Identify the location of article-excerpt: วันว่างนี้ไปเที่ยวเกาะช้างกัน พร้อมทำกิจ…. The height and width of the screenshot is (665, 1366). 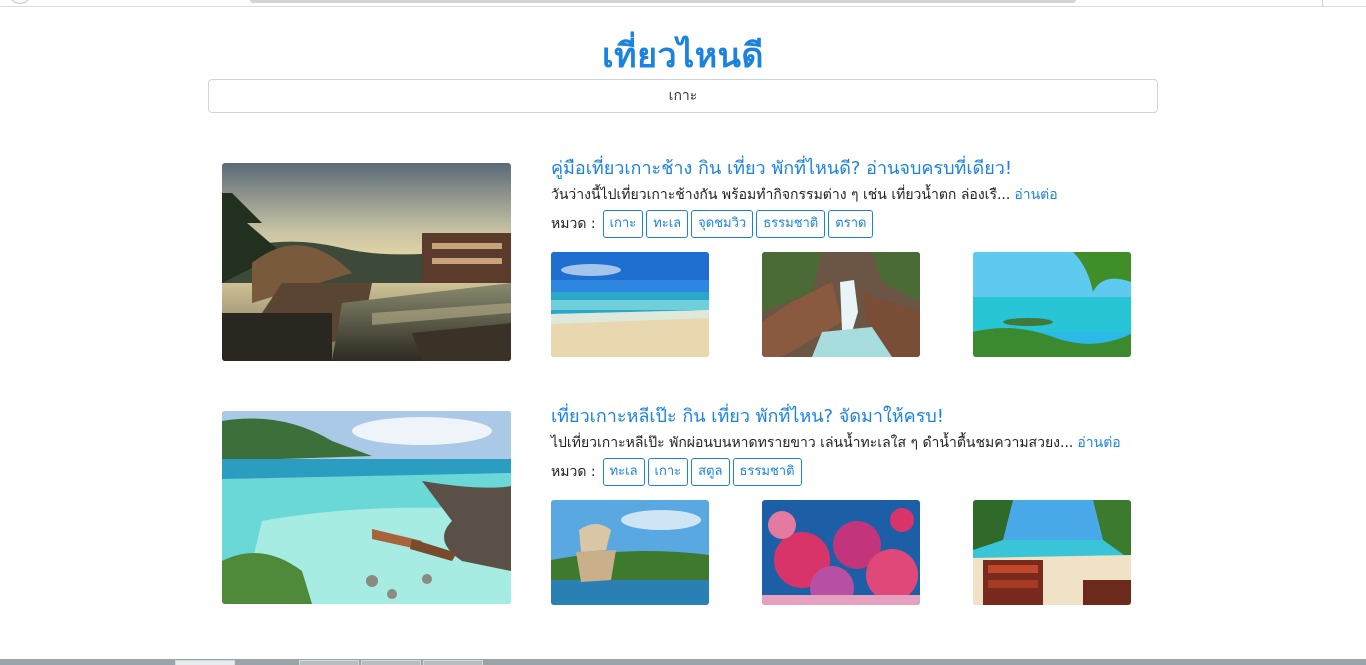
(804, 195).